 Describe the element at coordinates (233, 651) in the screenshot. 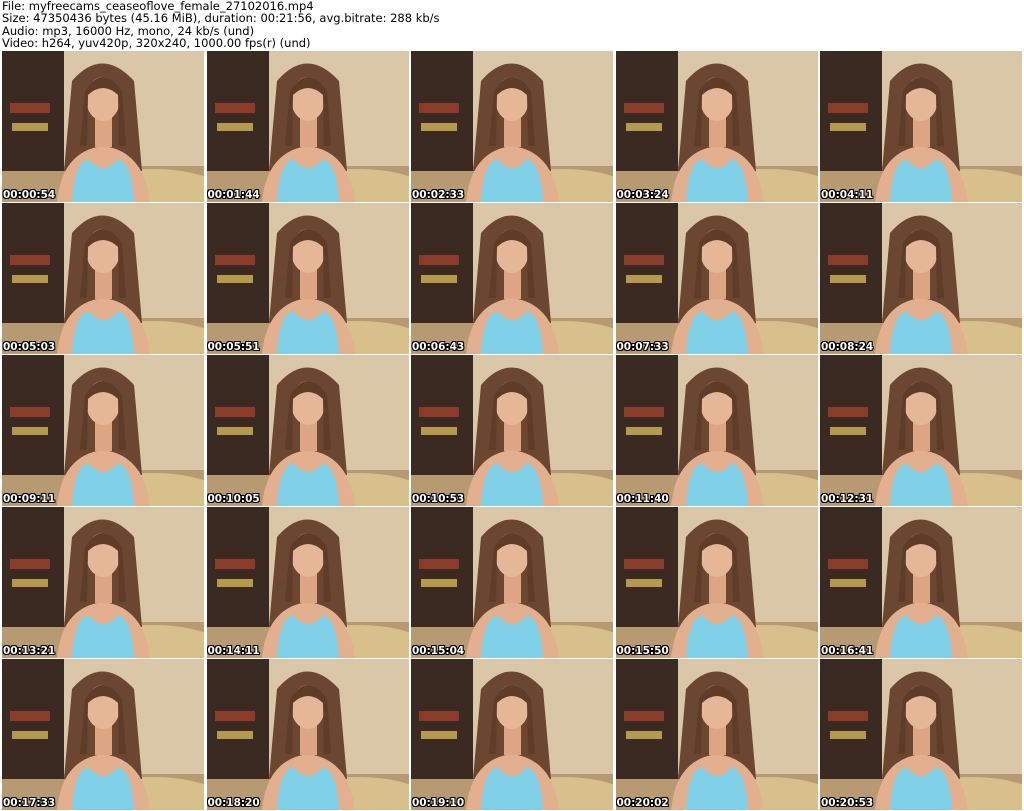

I see `timestamp-label: 00:14:11` at that location.